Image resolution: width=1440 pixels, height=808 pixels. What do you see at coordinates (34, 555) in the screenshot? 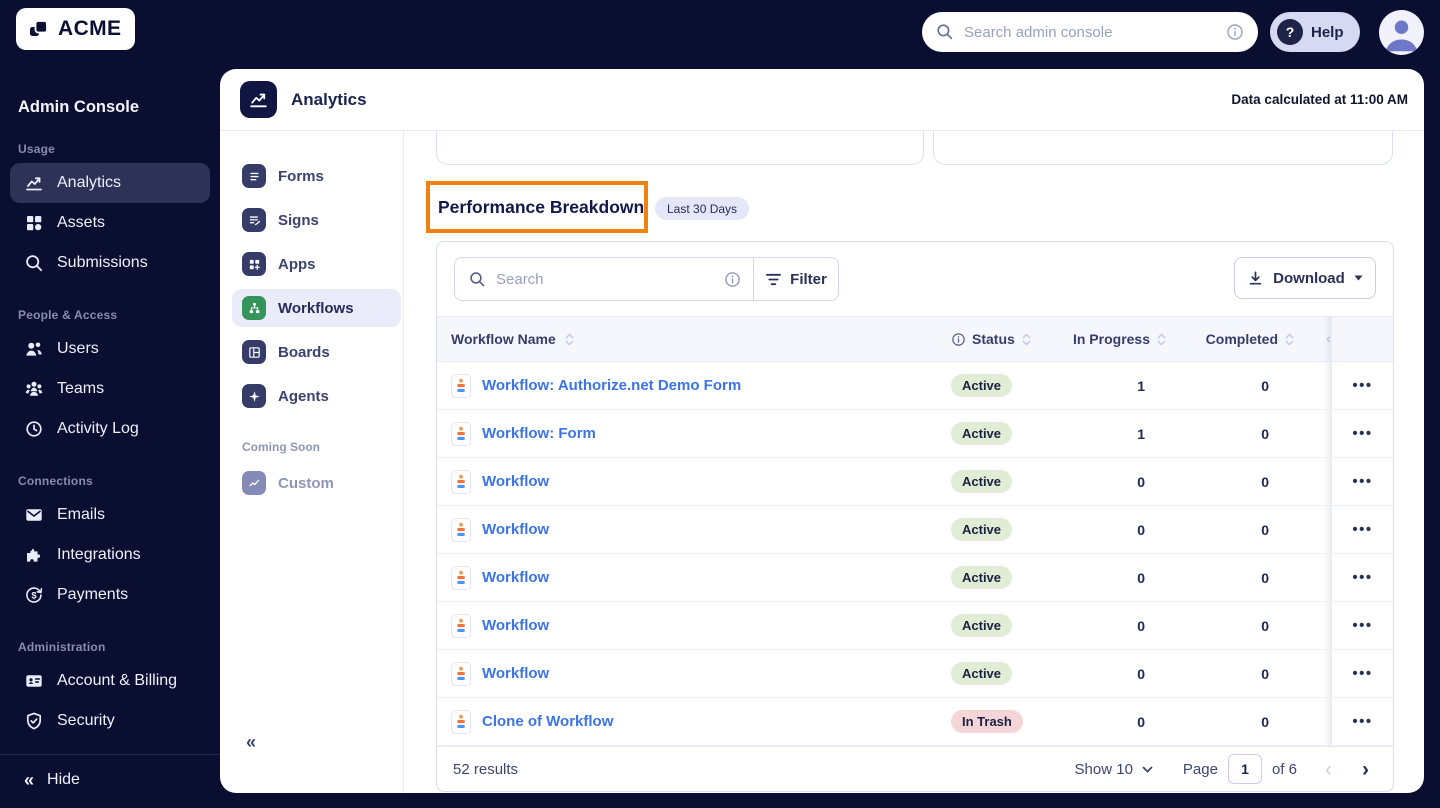
I see `puzzle-icon` at bounding box center [34, 555].